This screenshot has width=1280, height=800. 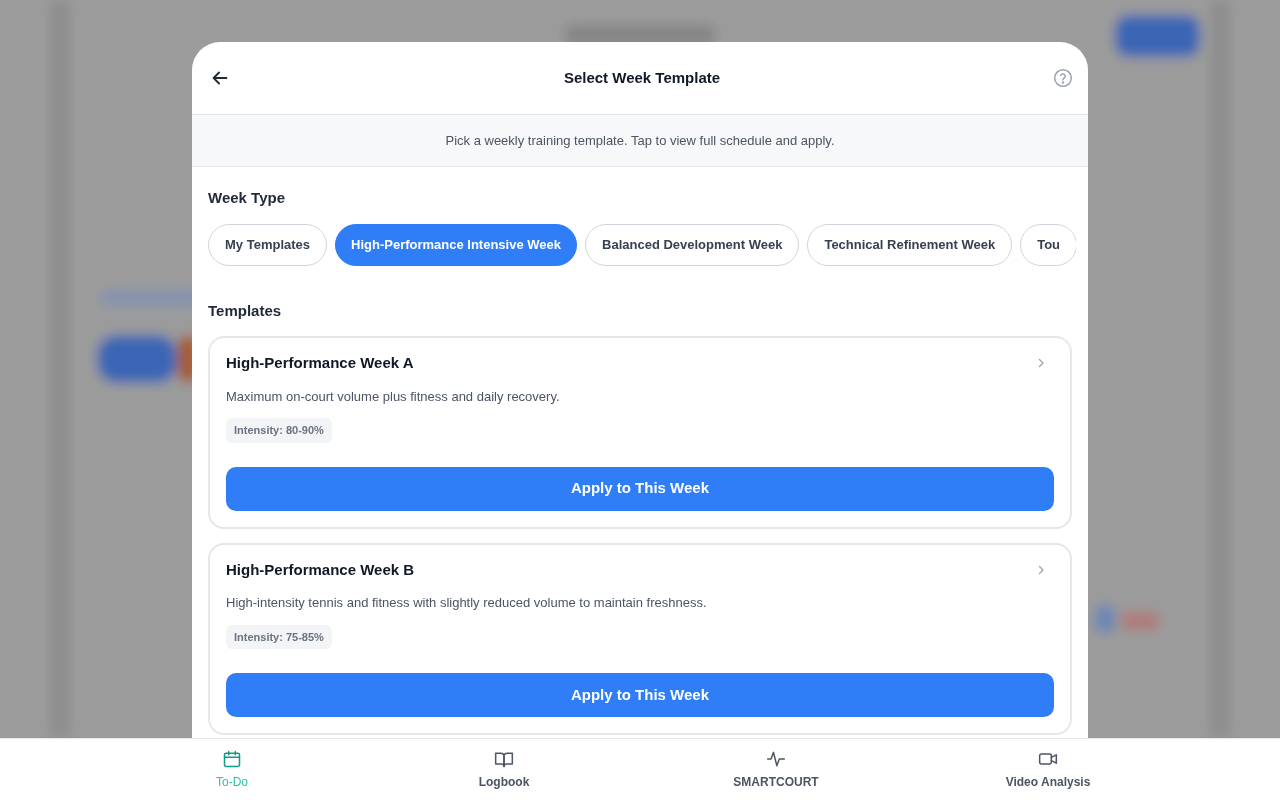 What do you see at coordinates (279, 636) in the screenshot?
I see `intensity-tag: Intensity: 75-85%` at bounding box center [279, 636].